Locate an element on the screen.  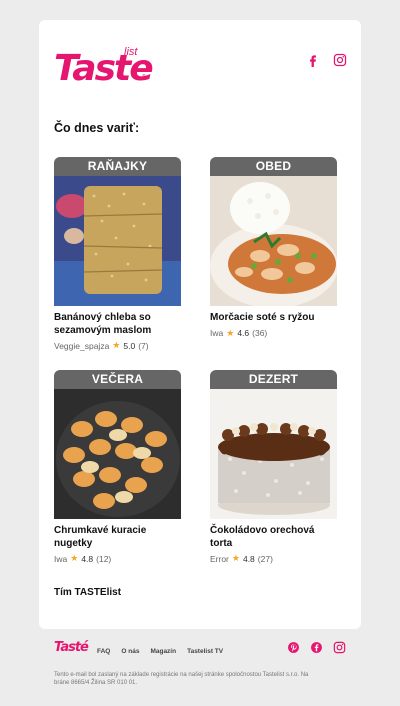
social-links-footer is located at coordinates (316, 647).